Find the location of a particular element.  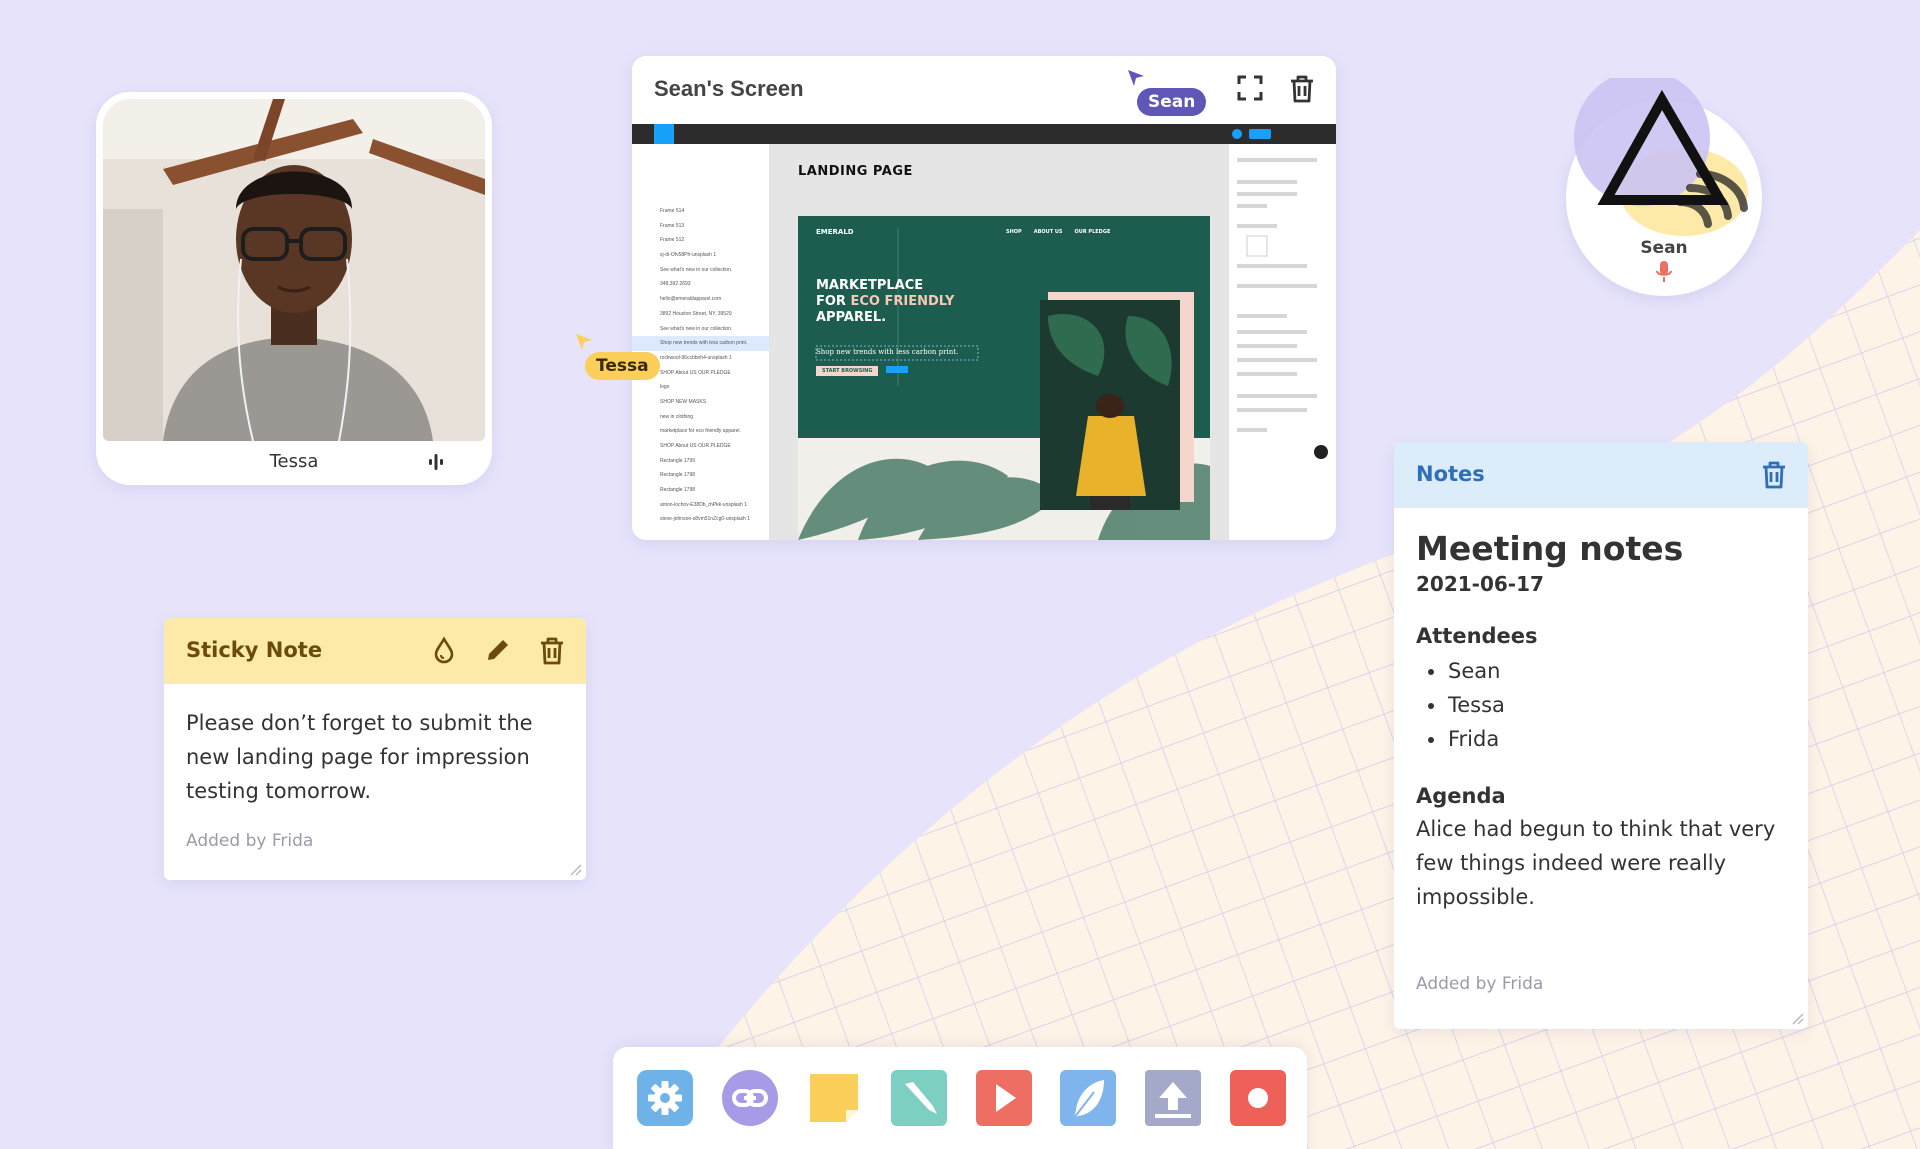

layer-row: Shop new trends with less carbon print. is located at coordinates (700, 343).